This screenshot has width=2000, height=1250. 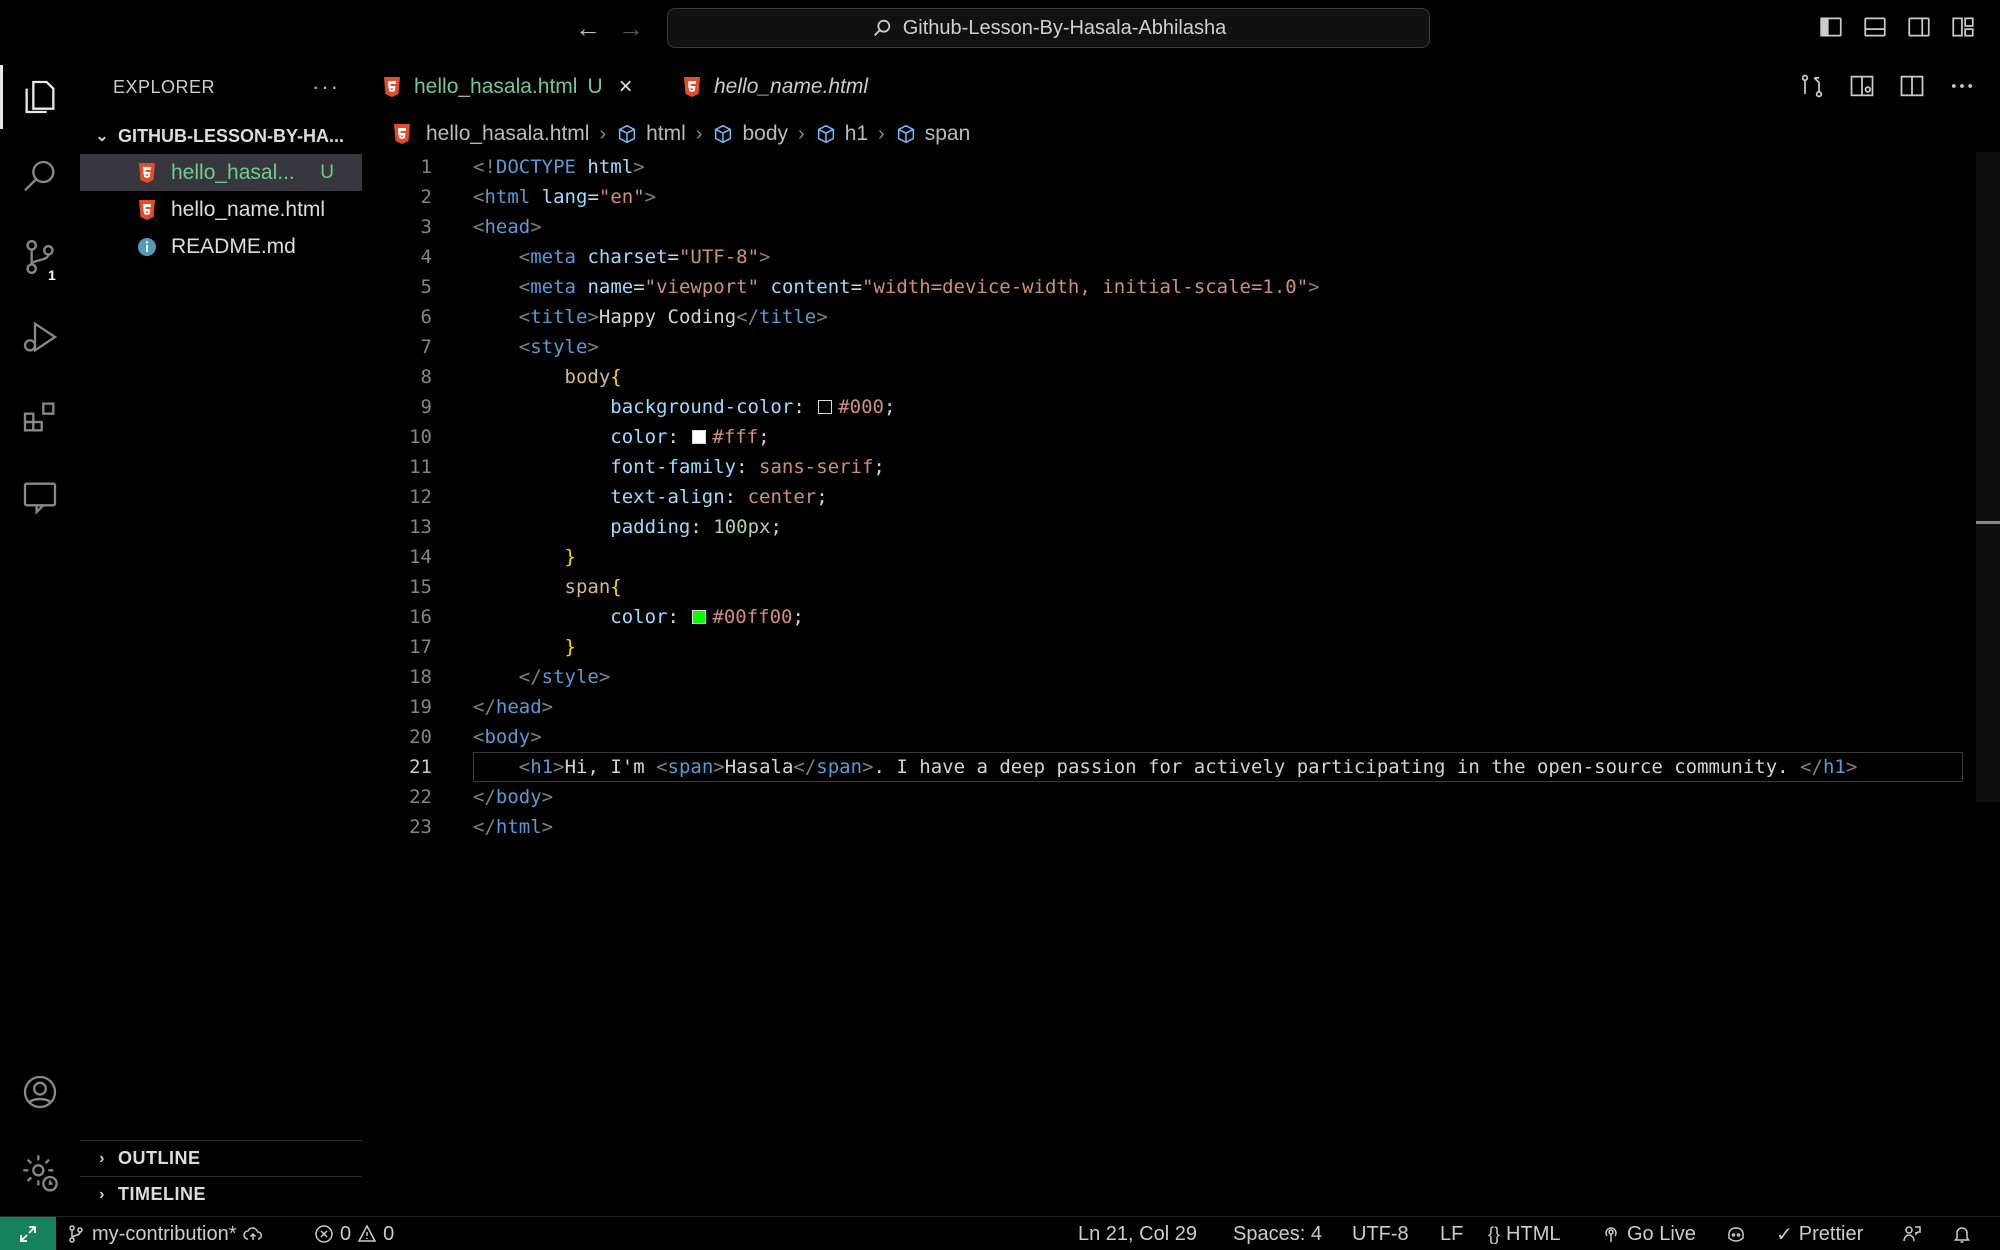 What do you see at coordinates (426, 227) in the screenshot?
I see `line-number: 3` at bounding box center [426, 227].